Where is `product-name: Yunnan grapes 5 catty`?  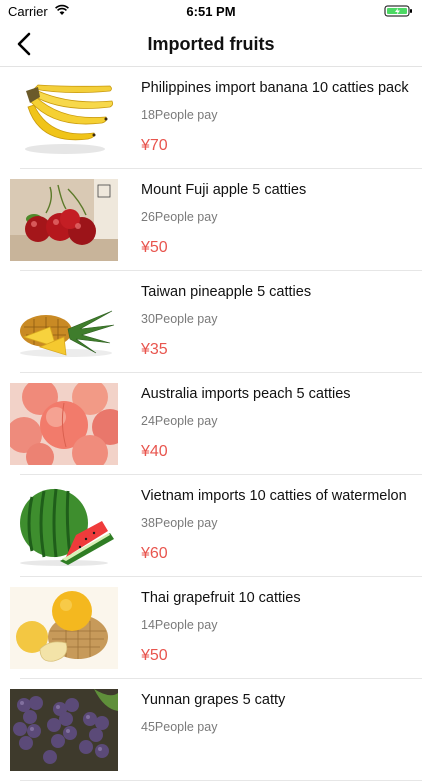 product-name: Yunnan grapes 5 catty is located at coordinates (213, 700).